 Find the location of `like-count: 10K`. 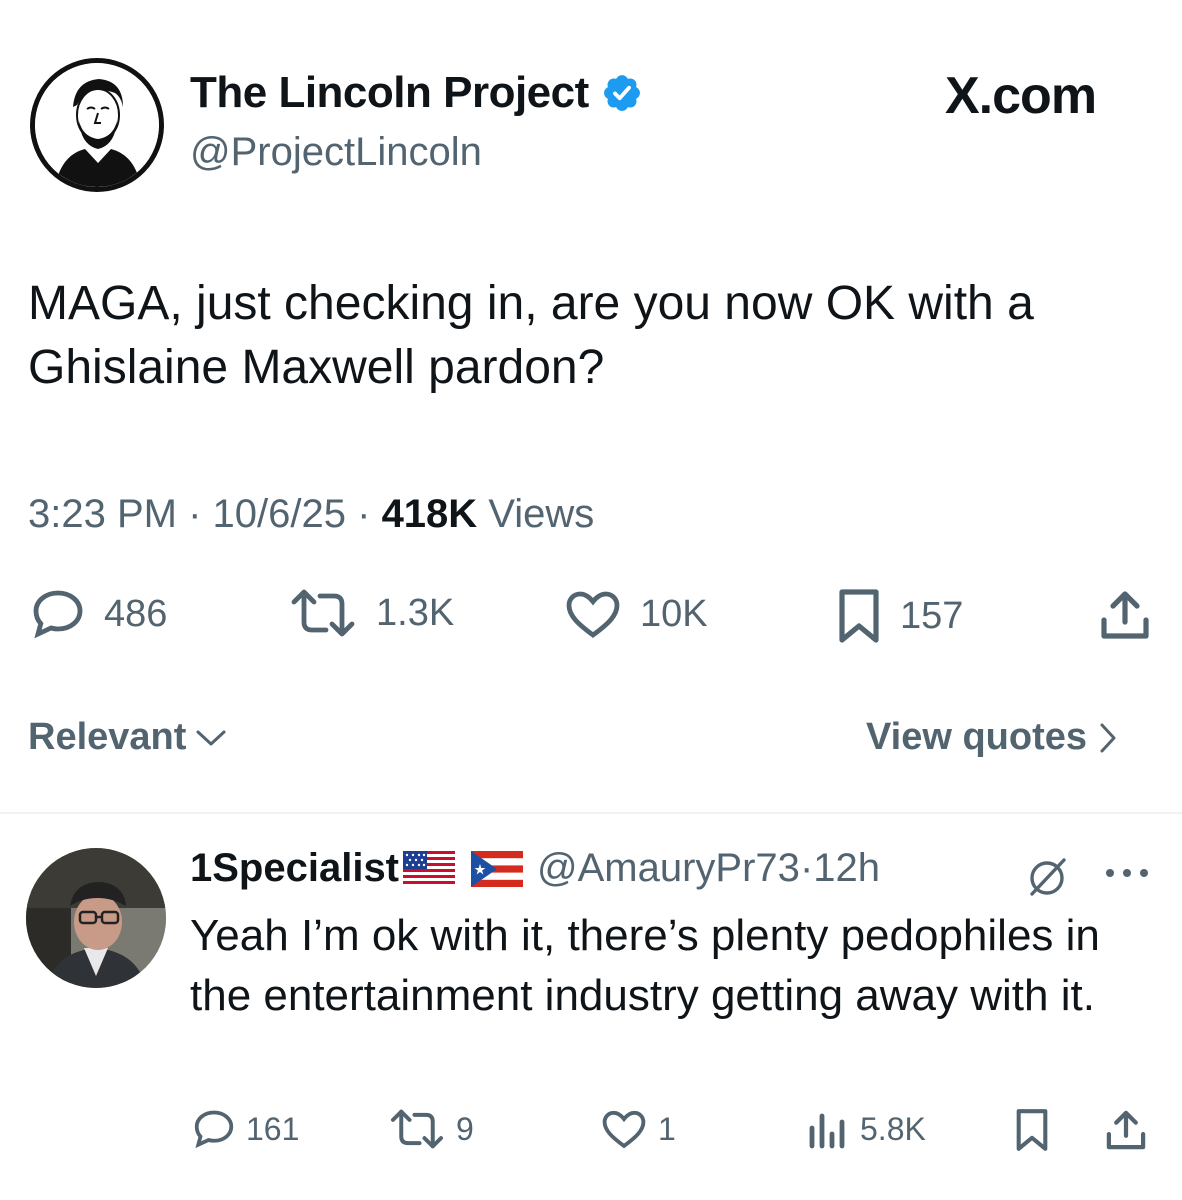

like-count: 10K is located at coordinates (674, 613).